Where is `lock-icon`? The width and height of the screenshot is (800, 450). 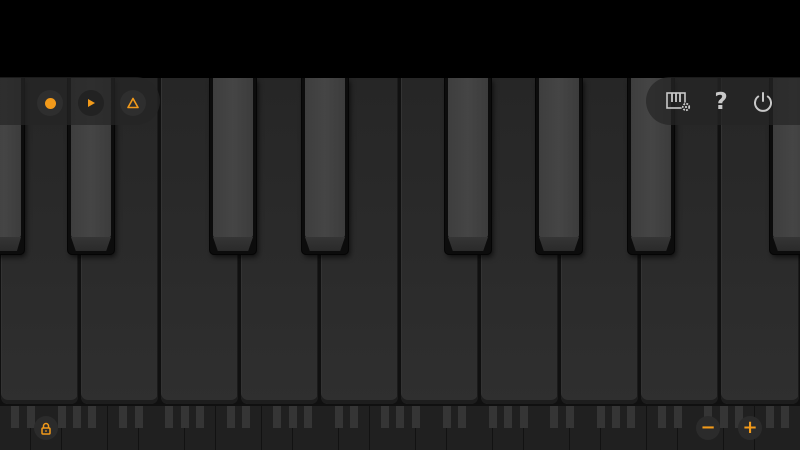
lock-icon is located at coordinates (46, 428).